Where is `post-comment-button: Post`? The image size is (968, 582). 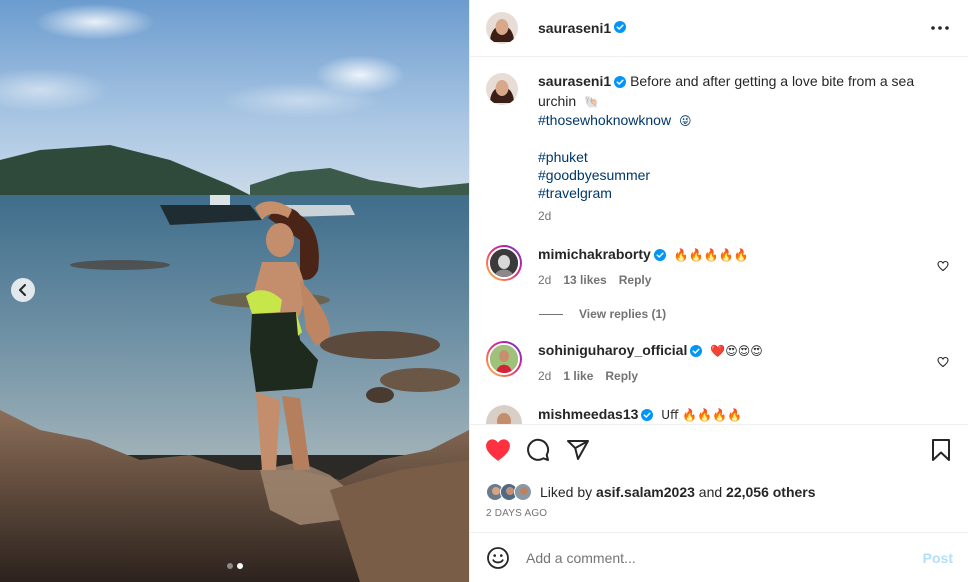
post-comment-button: Post is located at coordinates (938, 558).